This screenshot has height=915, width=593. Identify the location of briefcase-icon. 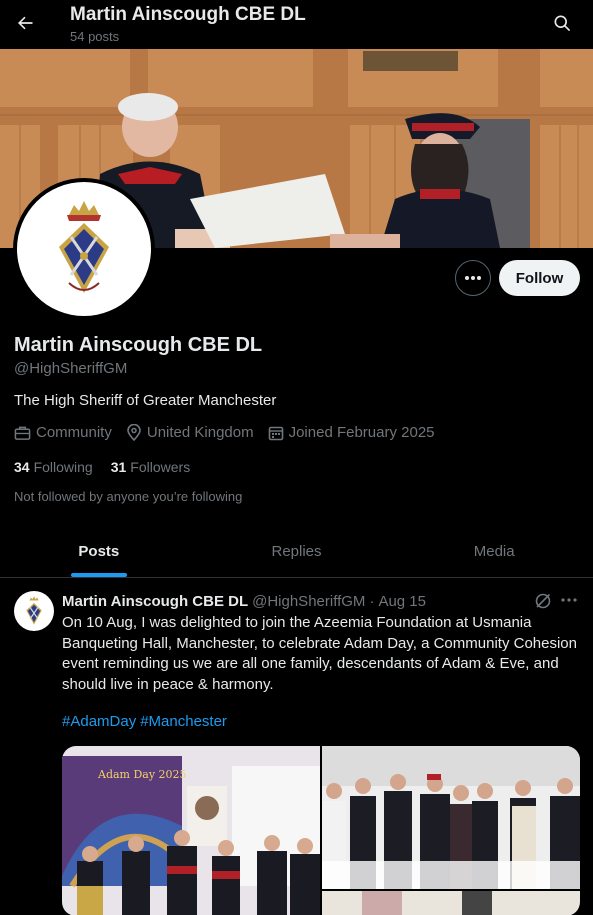
(22, 433).